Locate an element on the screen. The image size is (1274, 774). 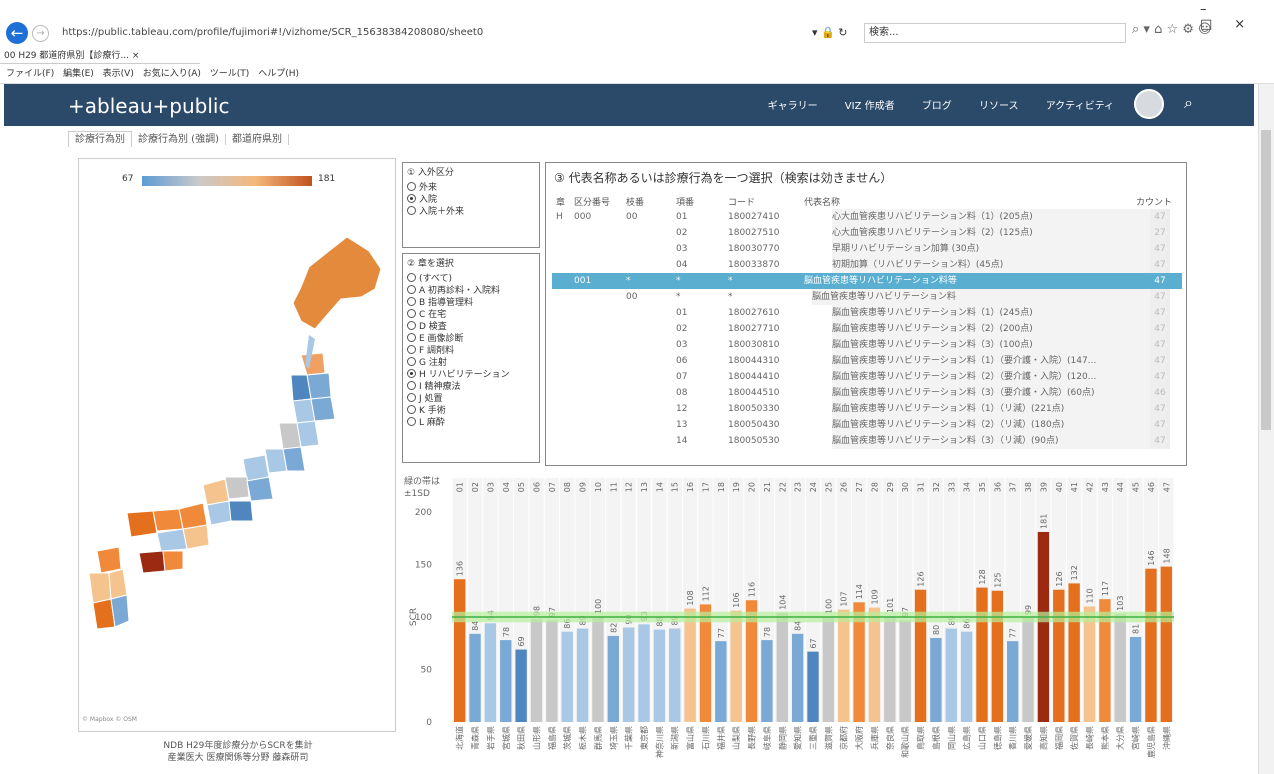
kyushu-shapes is located at coordinates (109, 588).